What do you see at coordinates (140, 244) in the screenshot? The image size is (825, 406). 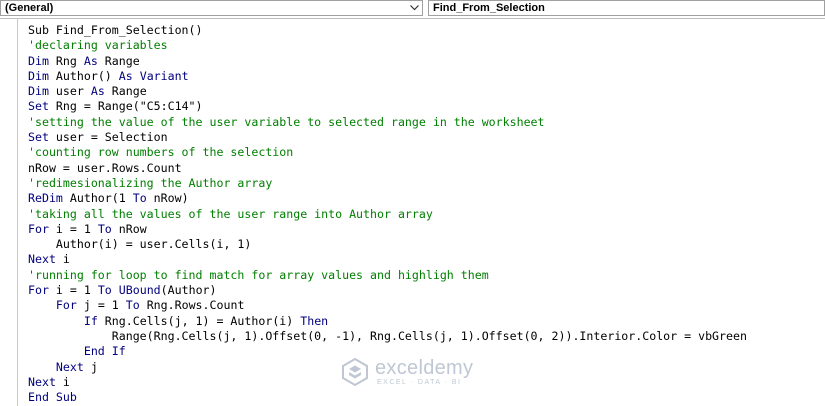 I see `code-text: Author(i) = user.Cells(i, 1)` at bounding box center [140, 244].